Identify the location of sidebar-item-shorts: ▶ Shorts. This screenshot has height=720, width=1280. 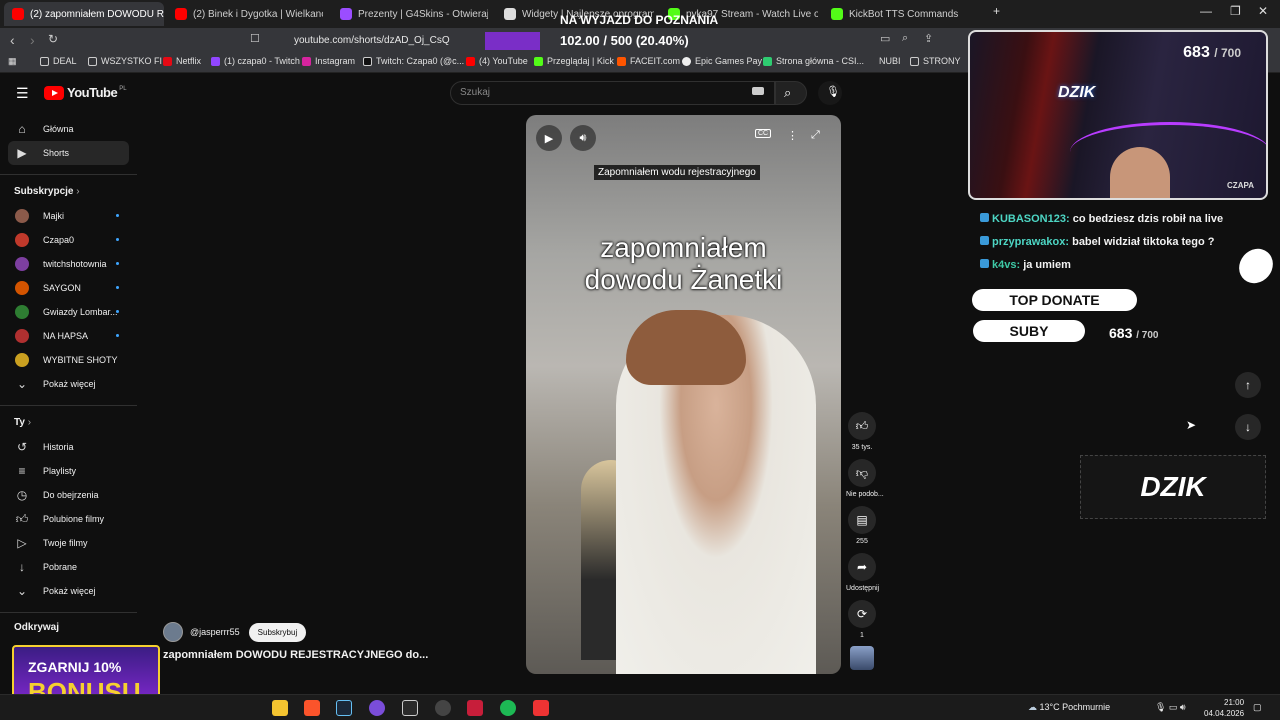
(68, 153).